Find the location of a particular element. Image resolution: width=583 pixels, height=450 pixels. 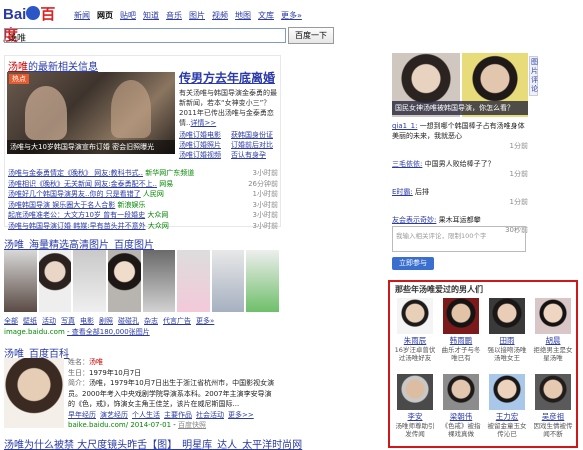

image-tag: 代言广告 is located at coordinates (177, 321).